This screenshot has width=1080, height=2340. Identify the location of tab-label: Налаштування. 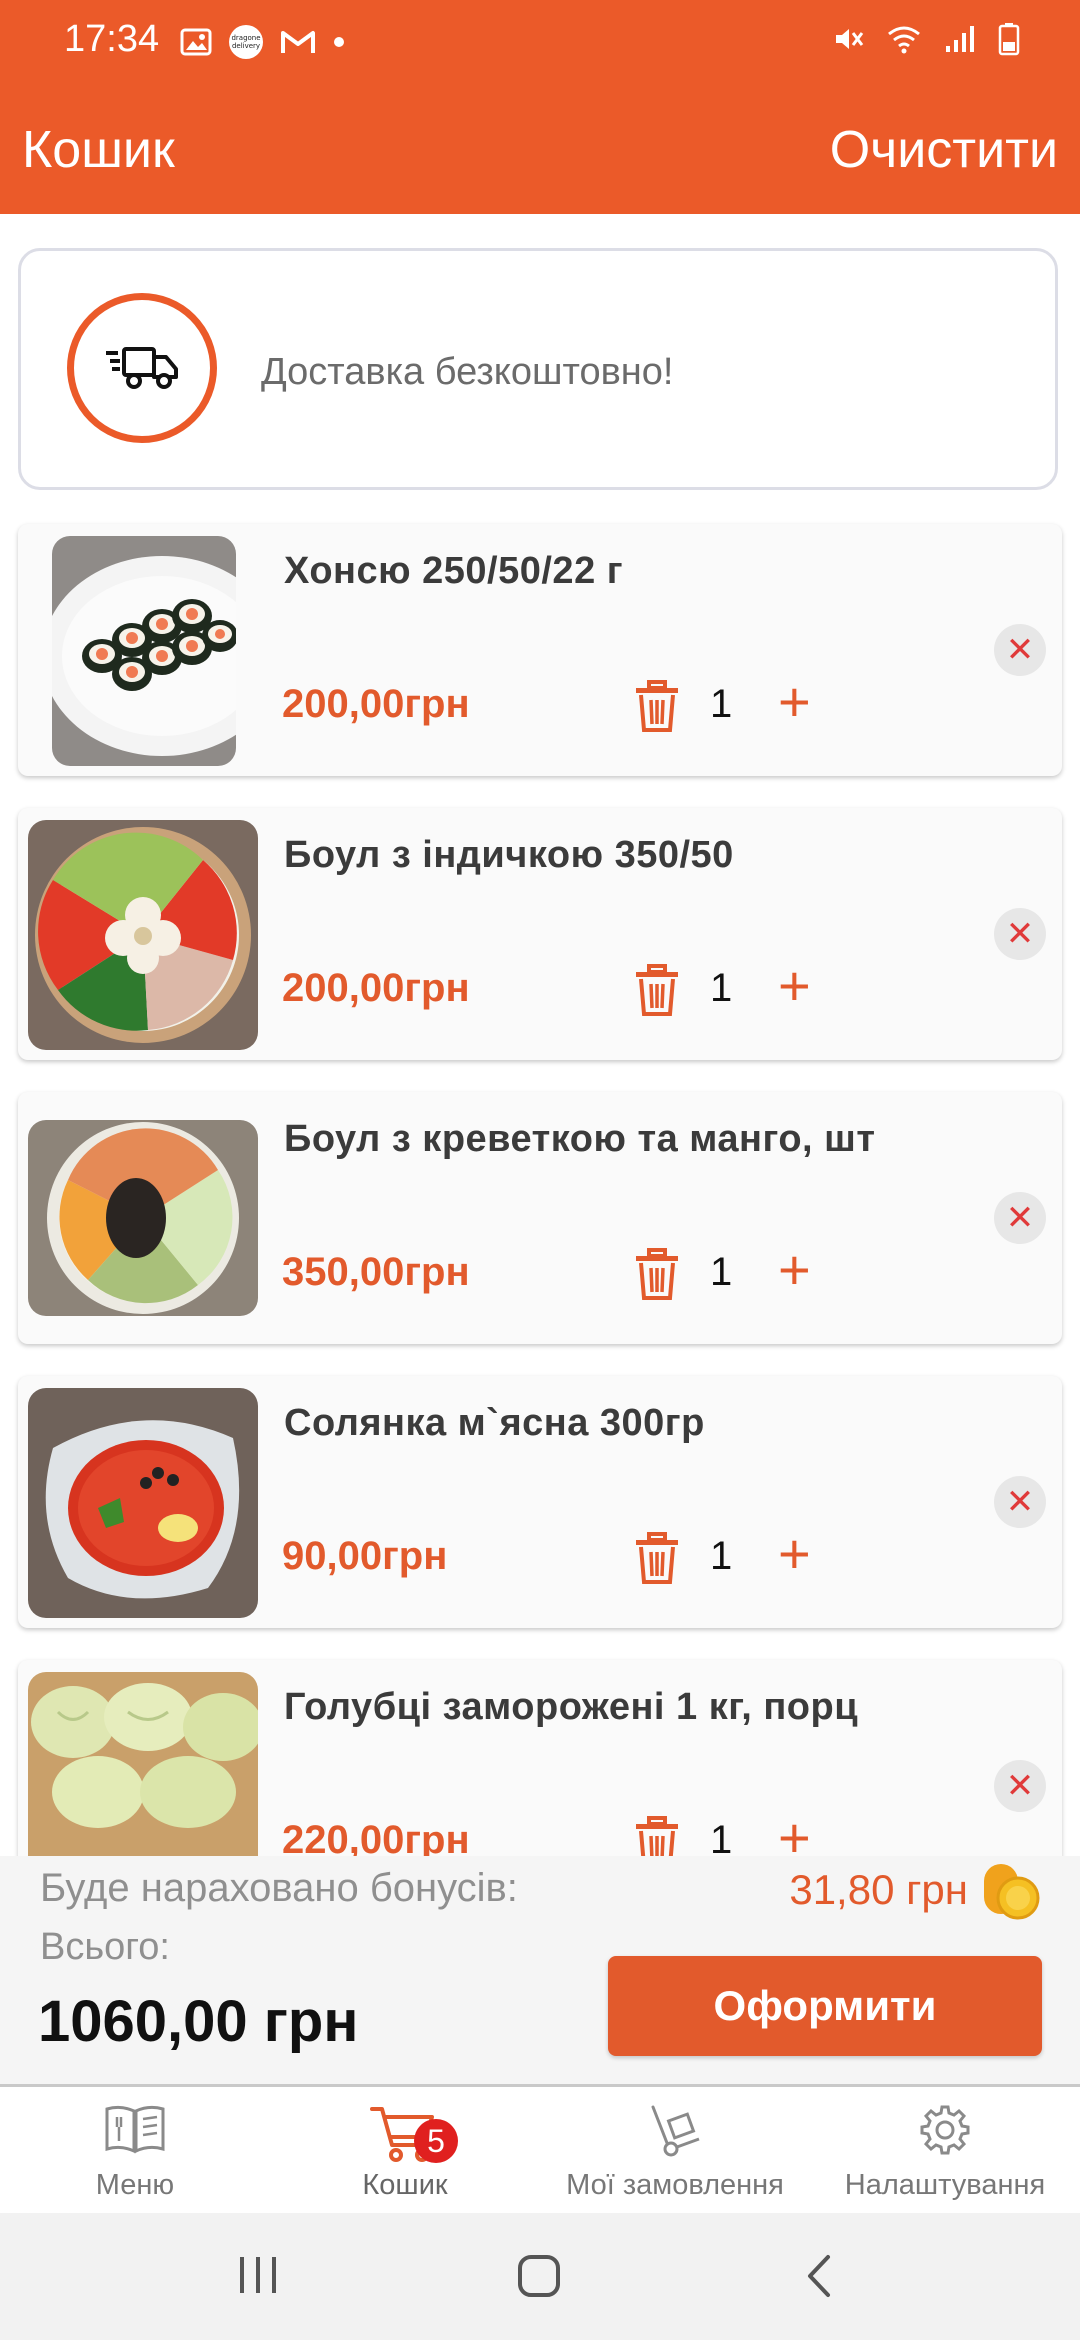
(945, 2185).